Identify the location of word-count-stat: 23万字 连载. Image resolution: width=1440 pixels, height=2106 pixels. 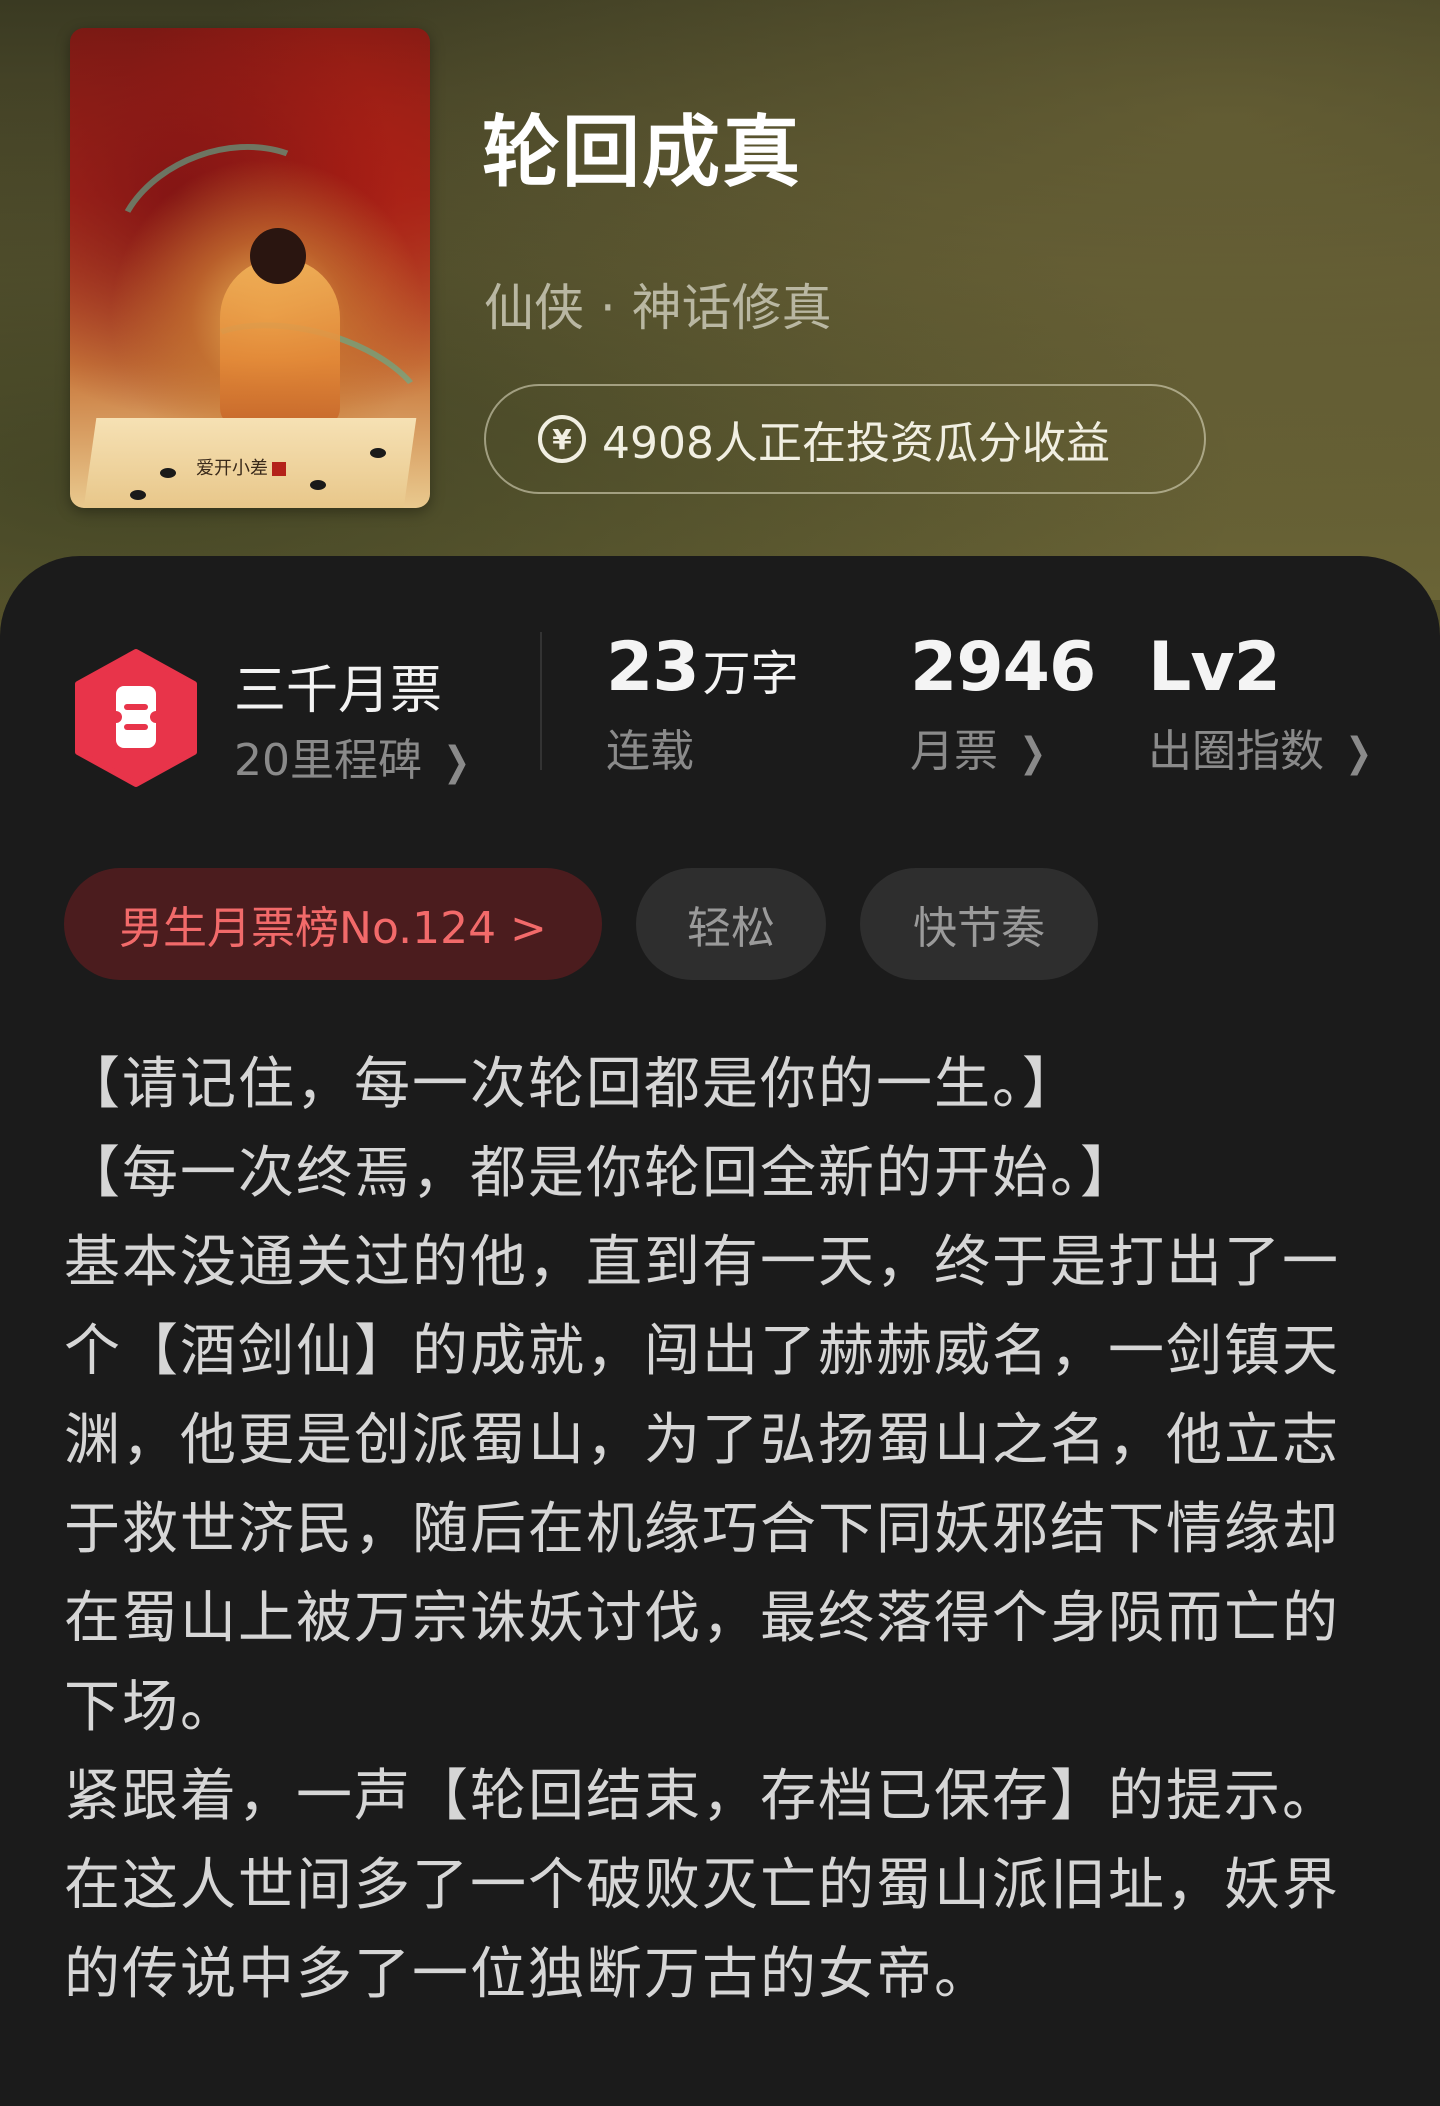
(702, 703).